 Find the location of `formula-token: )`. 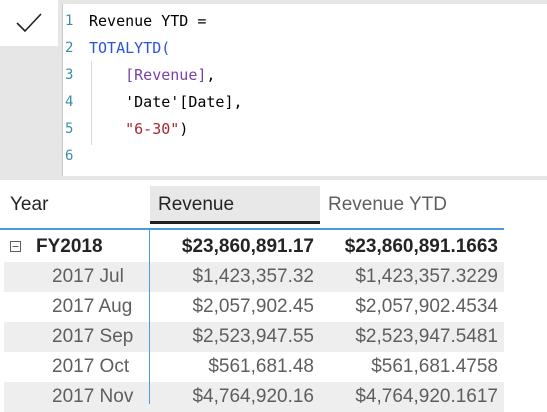

formula-token: ) is located at coordinates (184, 129).